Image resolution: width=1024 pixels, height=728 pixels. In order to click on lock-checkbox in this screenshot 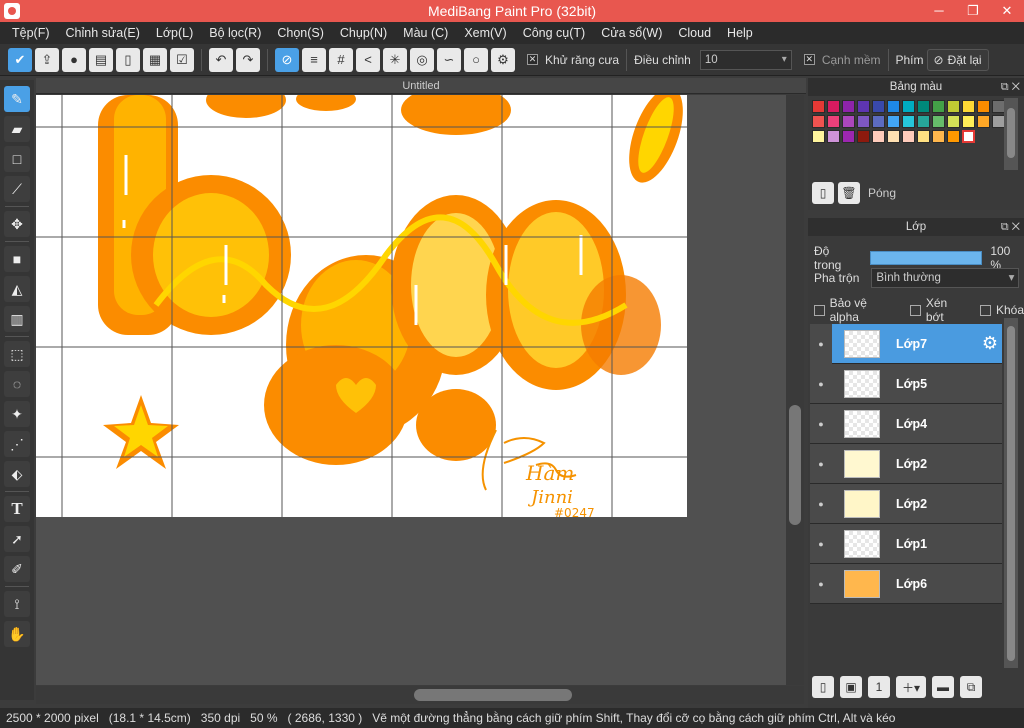, I will do `click(985, 310)`.